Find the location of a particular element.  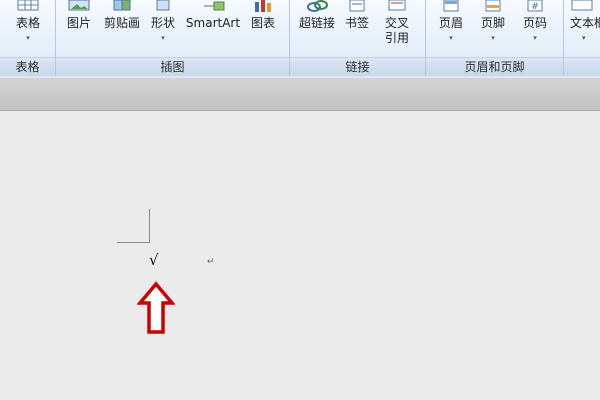

table-button: 表格 ▾ is located at coordinates (28, 21).